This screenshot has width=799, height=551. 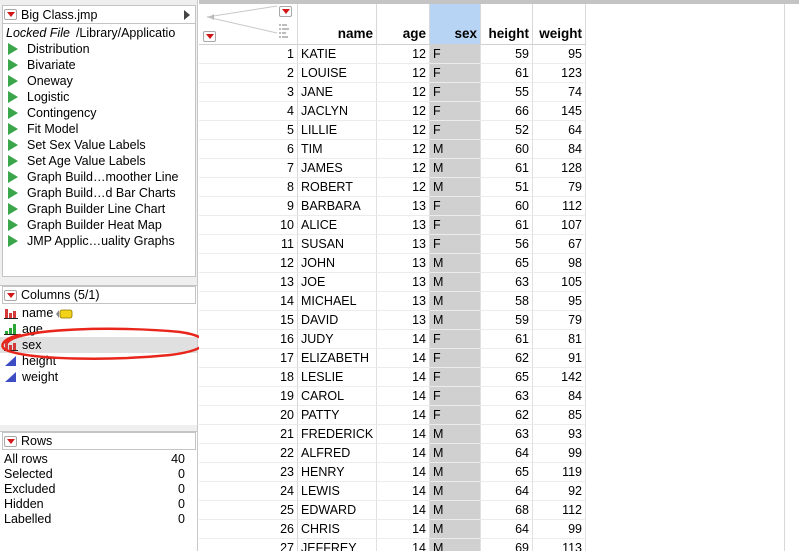 I want to click on cell-name: ELIZABETH, so click(x=337, y=358).